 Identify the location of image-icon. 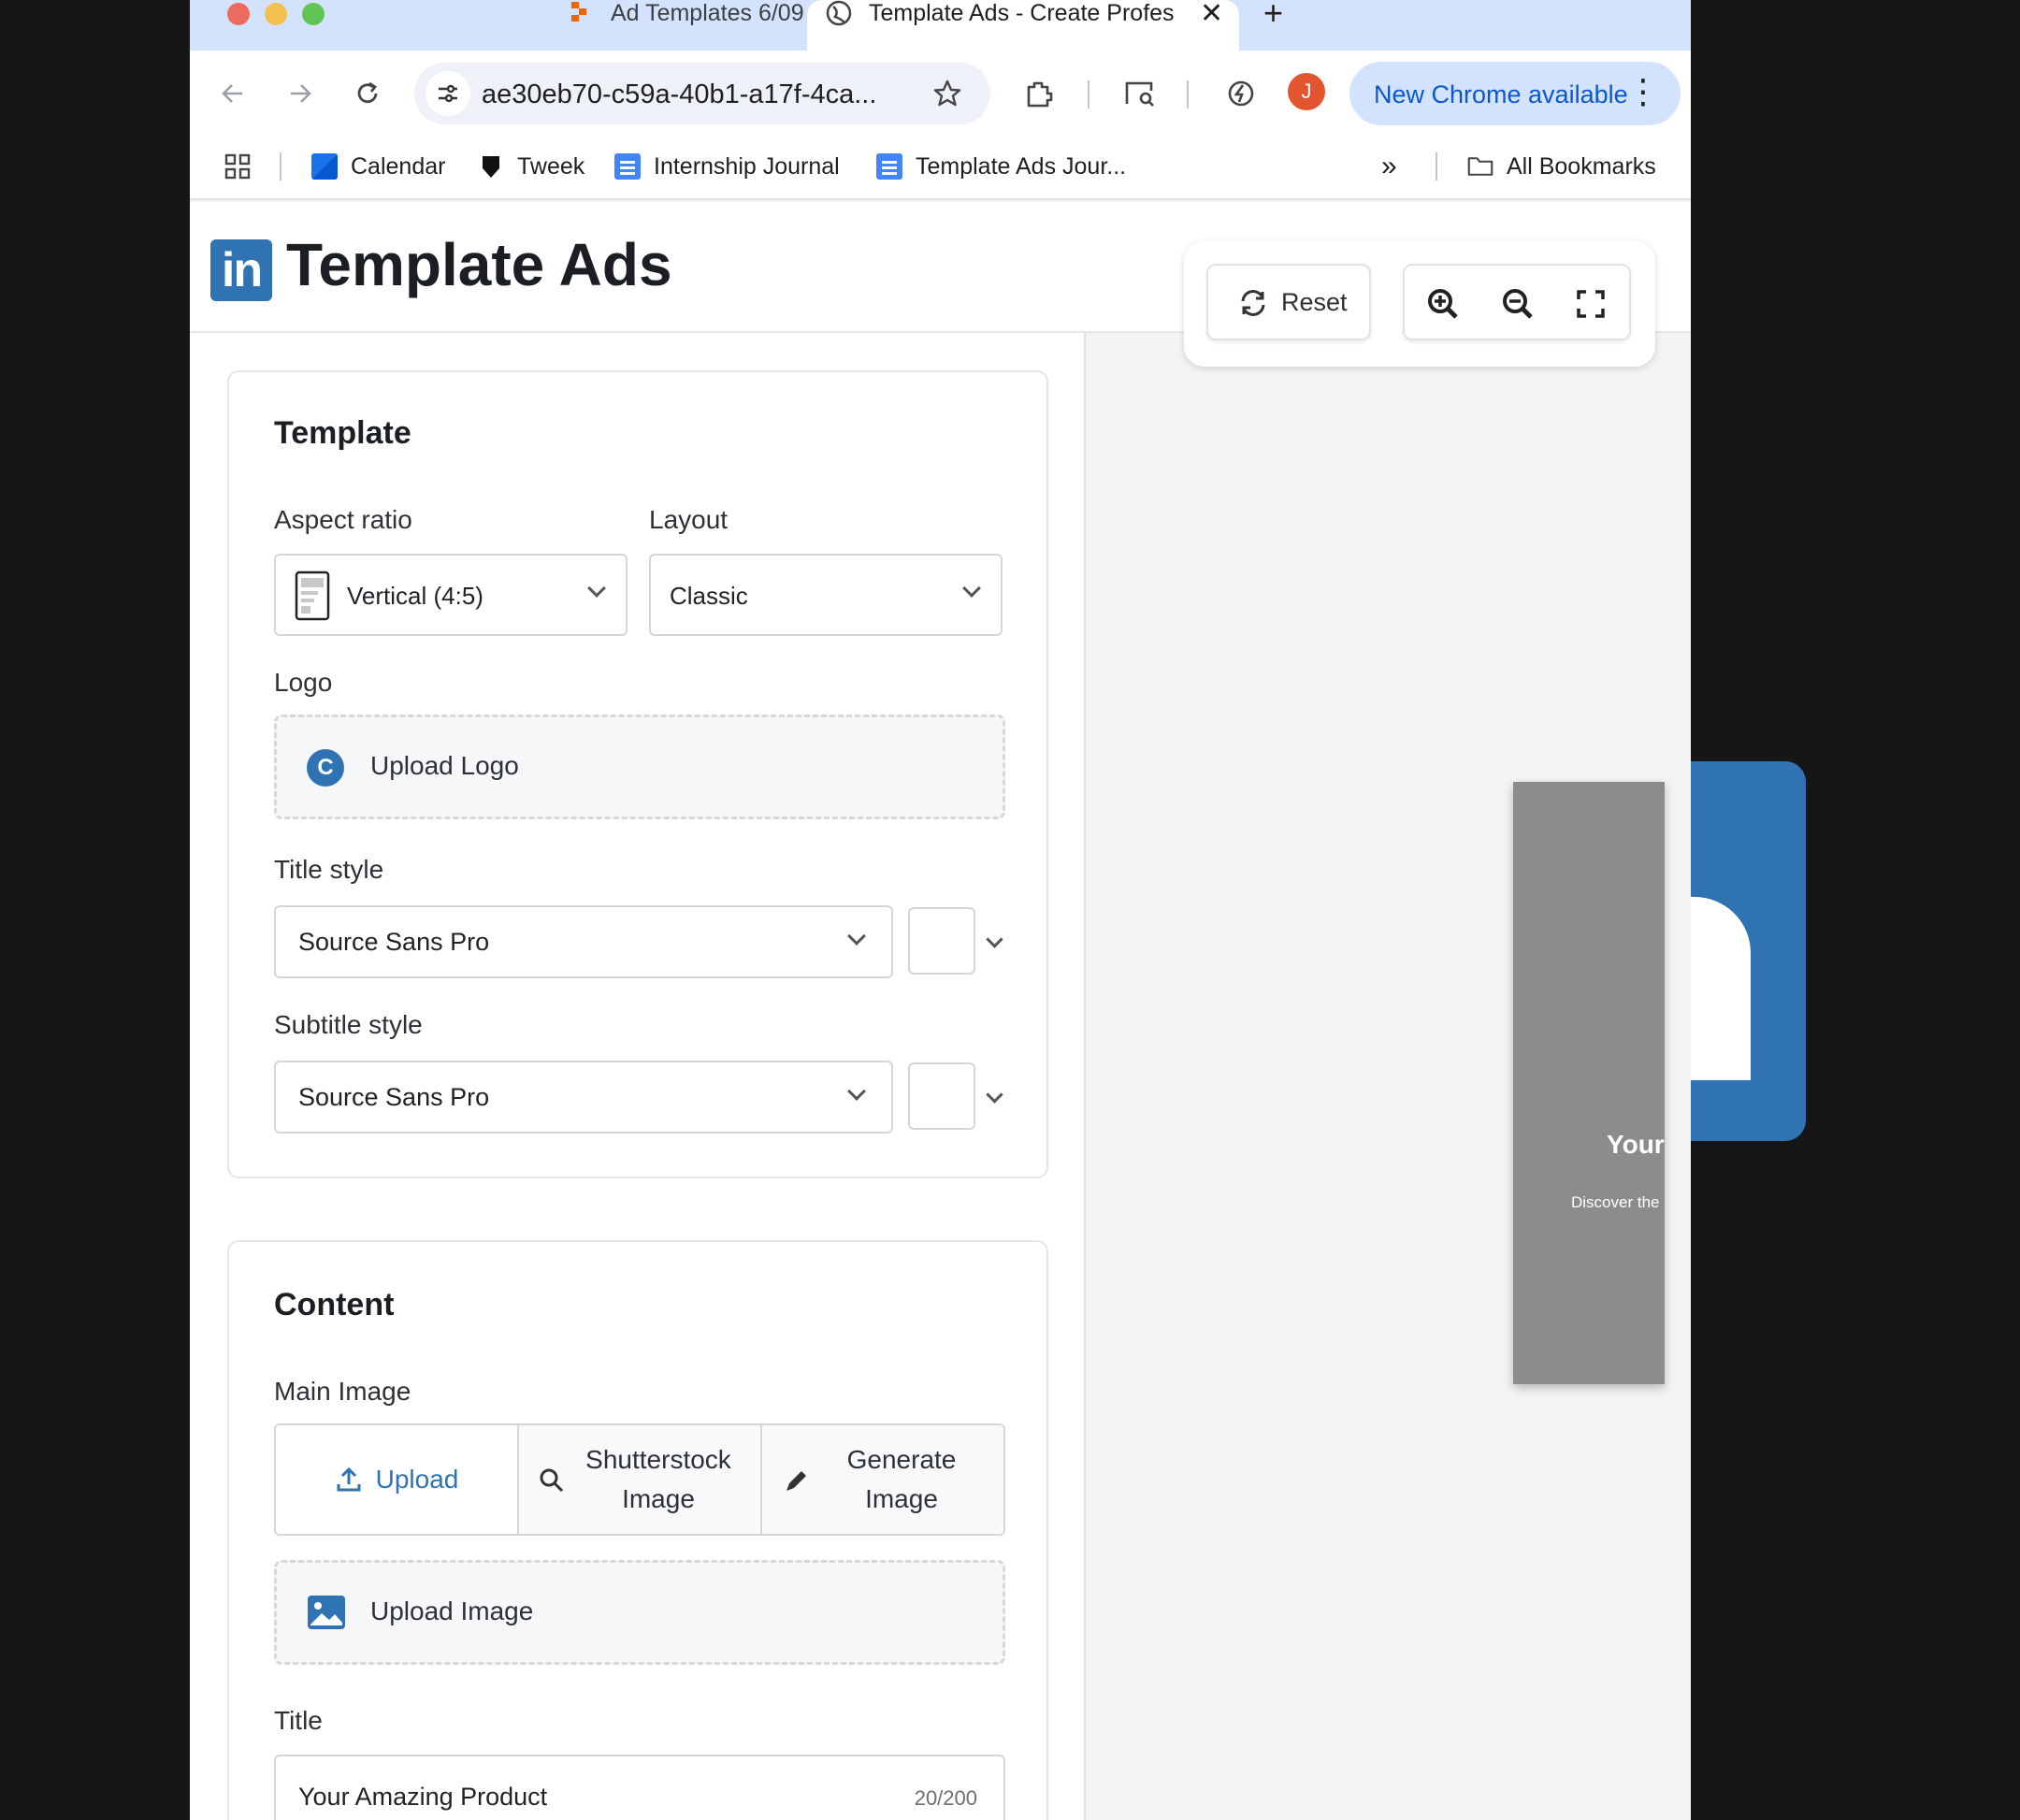
(326, 1612).